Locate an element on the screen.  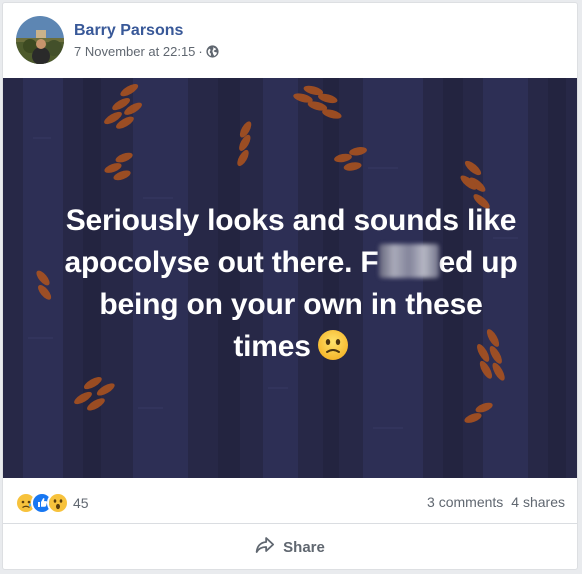
avatar-photo is located at coordinates (40, 40).